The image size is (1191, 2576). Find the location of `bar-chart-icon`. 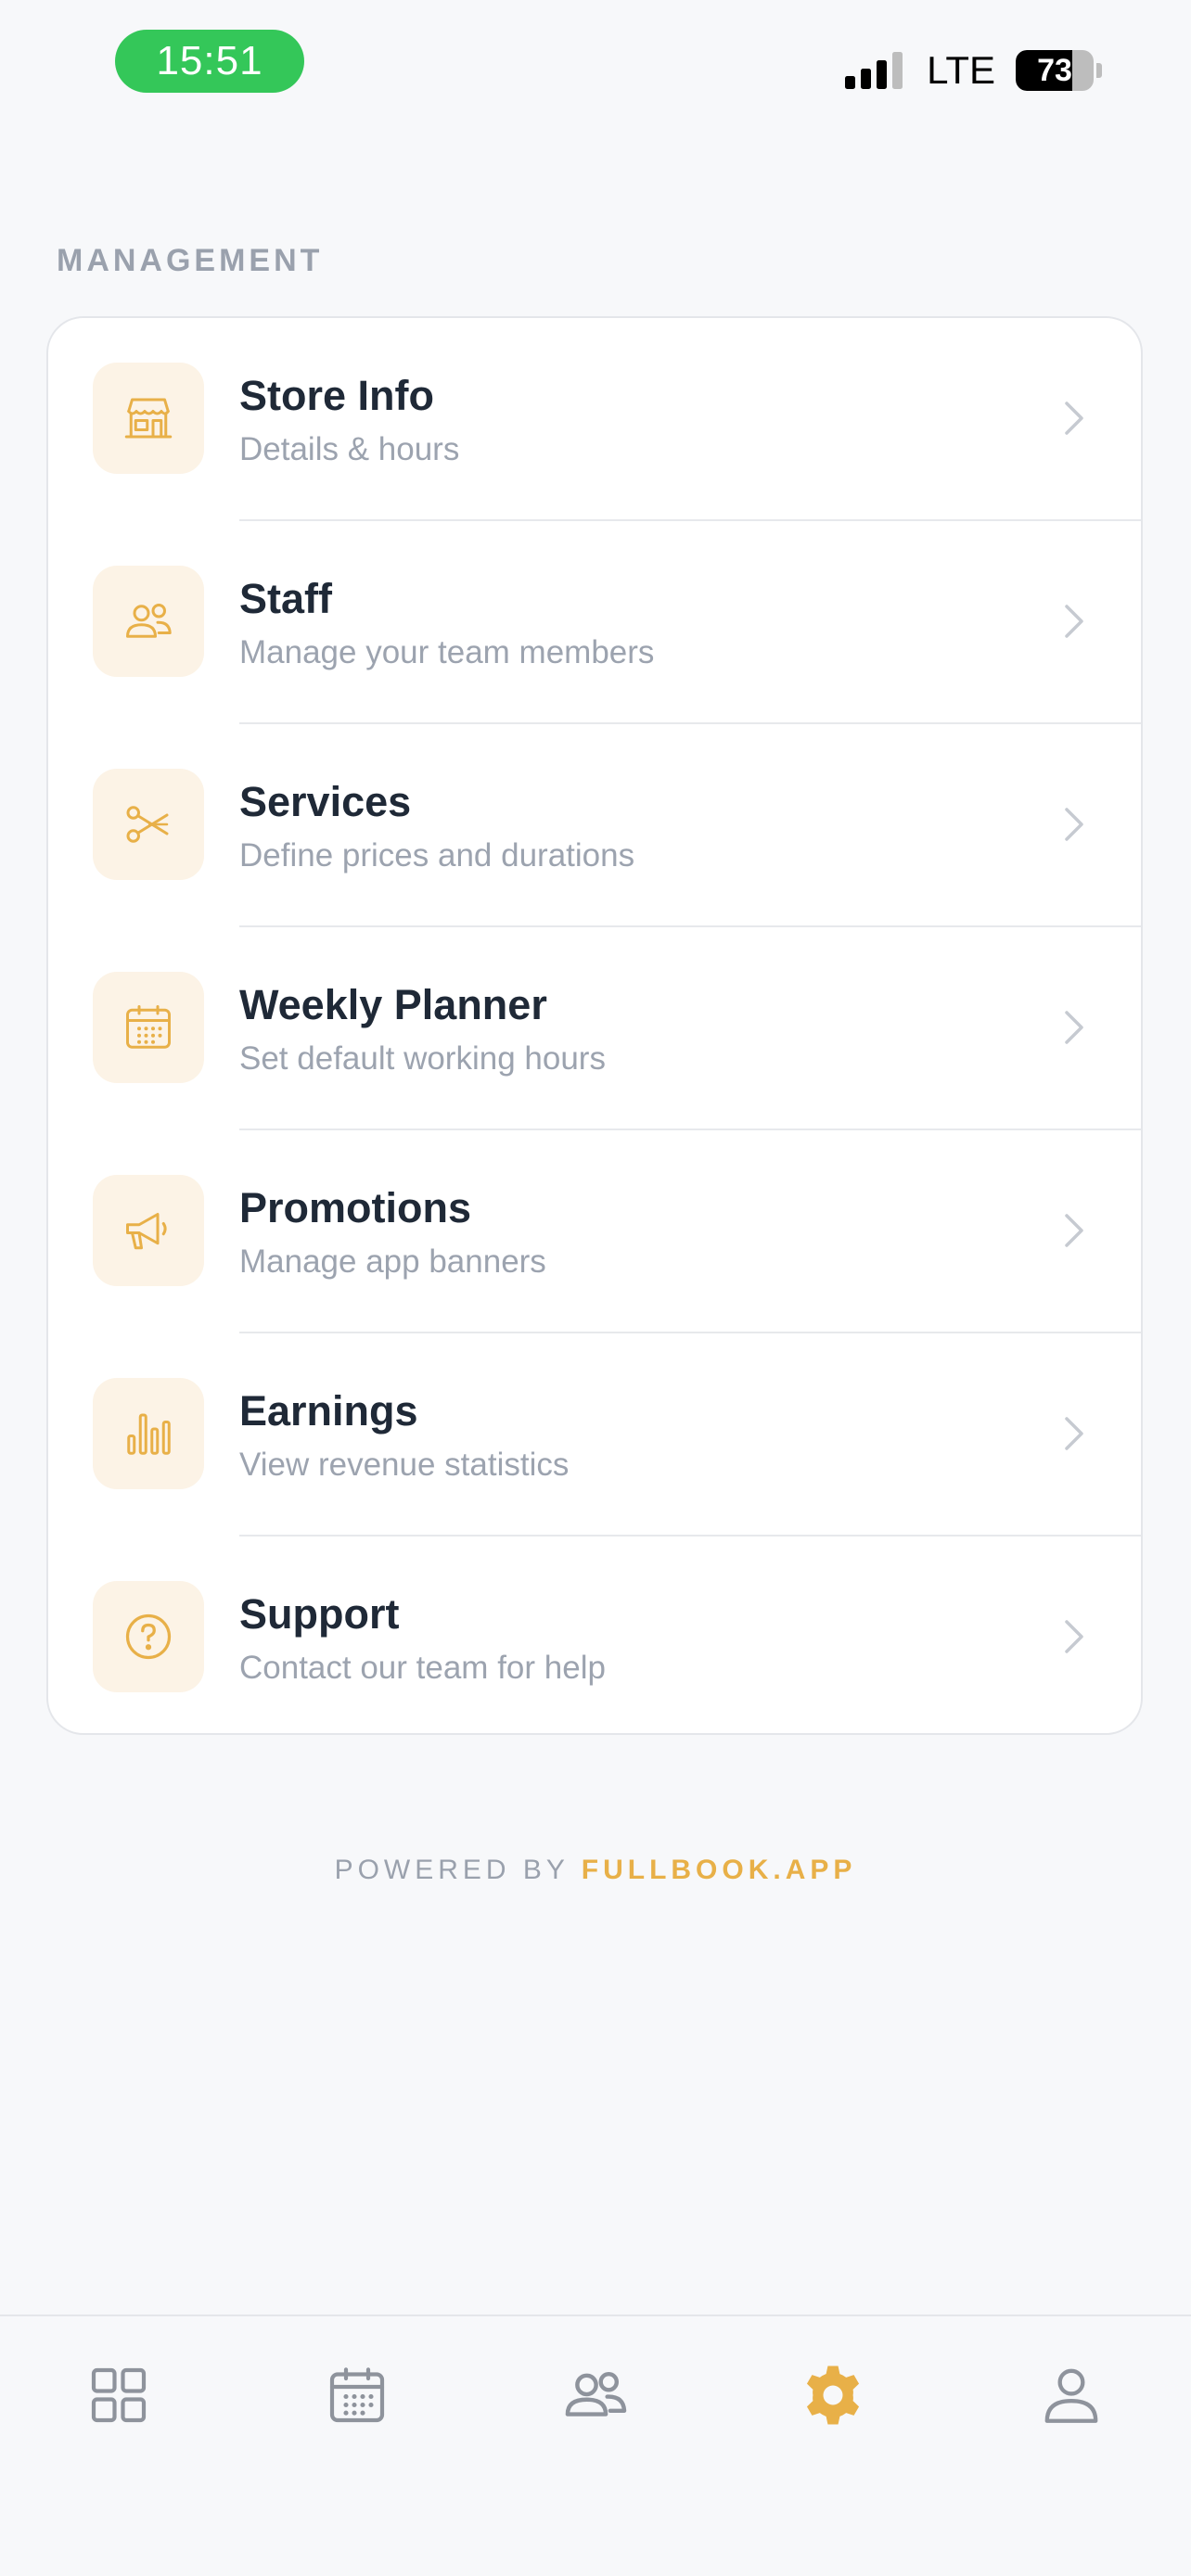

bar-chart-icon is located at coordinates (148, 1433).